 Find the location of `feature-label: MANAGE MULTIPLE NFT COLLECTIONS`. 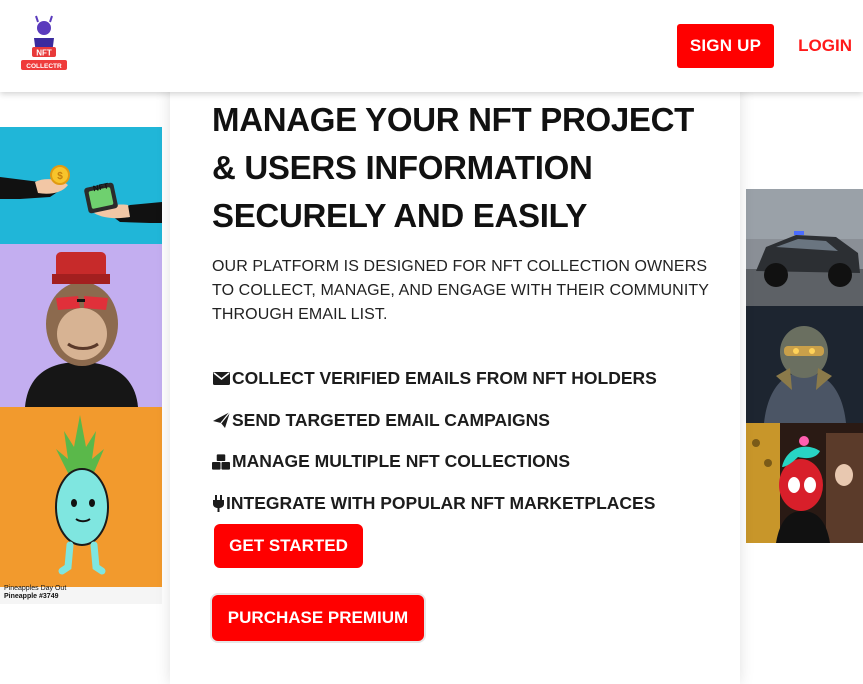

feature-label: MANAGE MULTIPLE NFT COLLECTIONS is located at coordinates (401, 461).